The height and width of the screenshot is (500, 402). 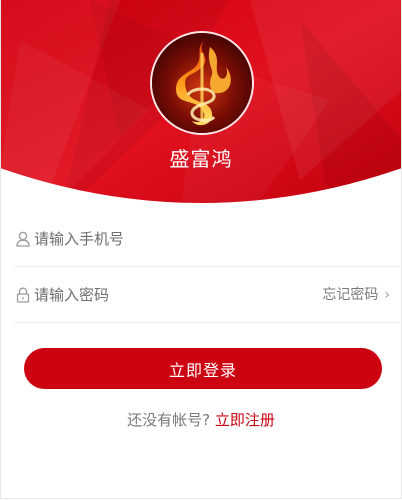 I want to click on chevron-right-icon: ›, so click(x=387, y=295).